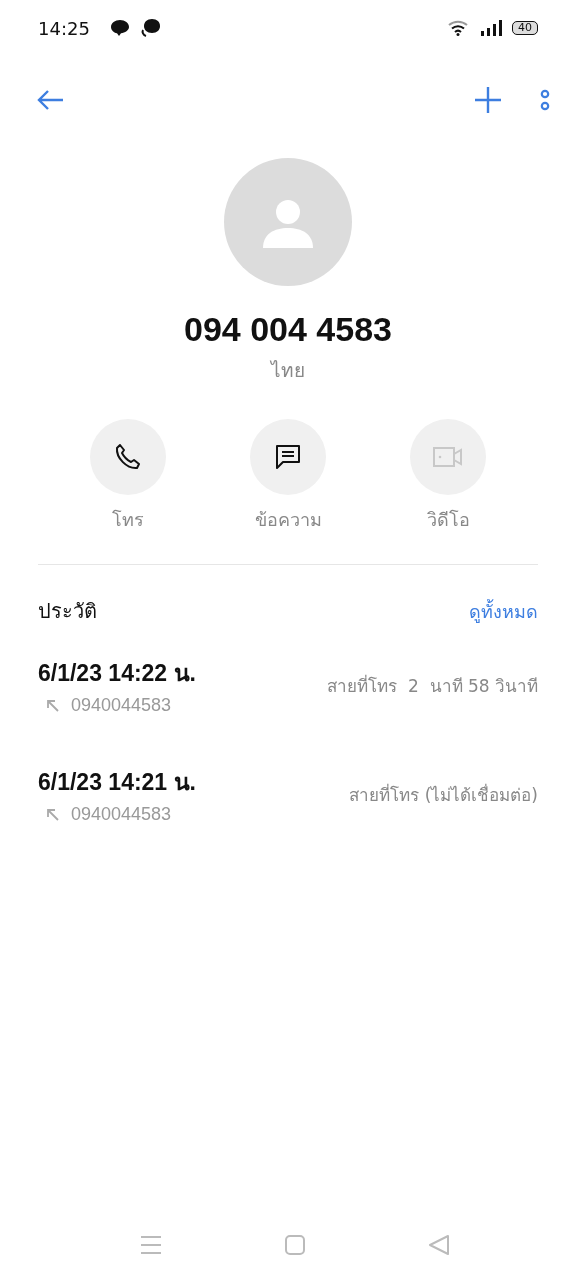  I want to click on history-heading: ประวัติ, so click(67, 611).